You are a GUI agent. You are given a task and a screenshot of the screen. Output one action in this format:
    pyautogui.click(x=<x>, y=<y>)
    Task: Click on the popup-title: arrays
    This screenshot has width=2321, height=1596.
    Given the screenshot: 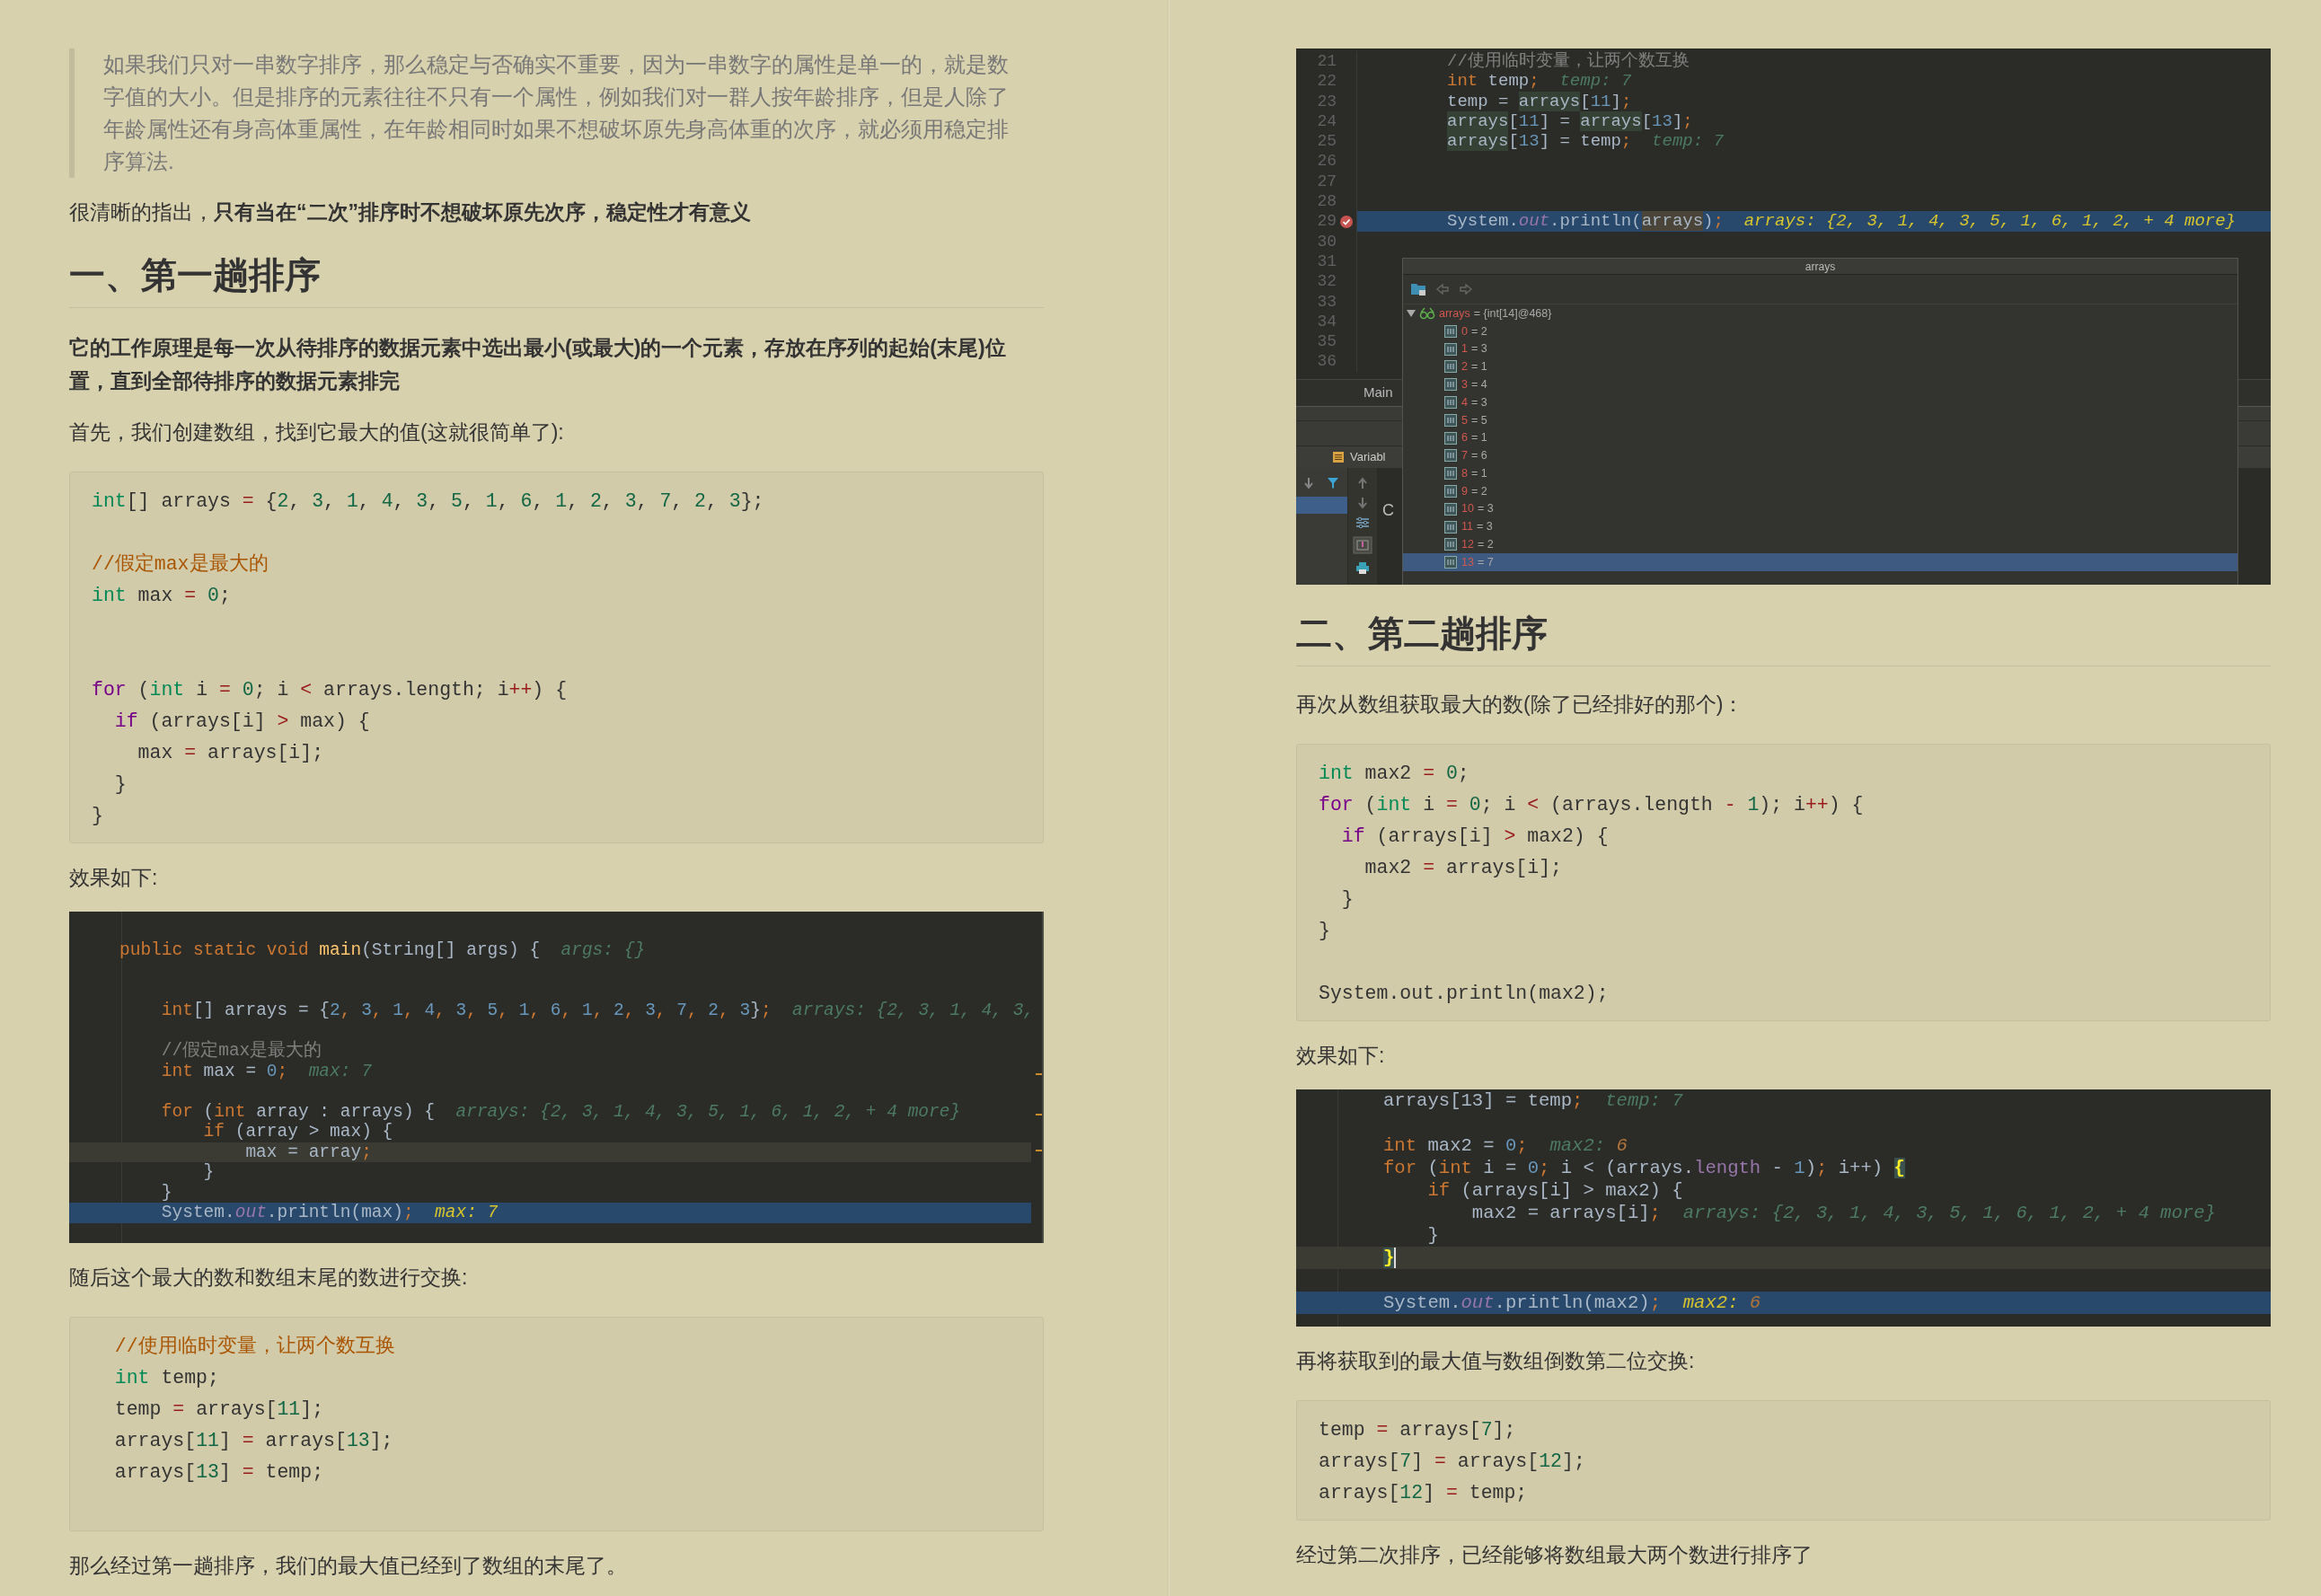 What is the action you would take?
    pyautogui.click(x=1820, y=267)
    